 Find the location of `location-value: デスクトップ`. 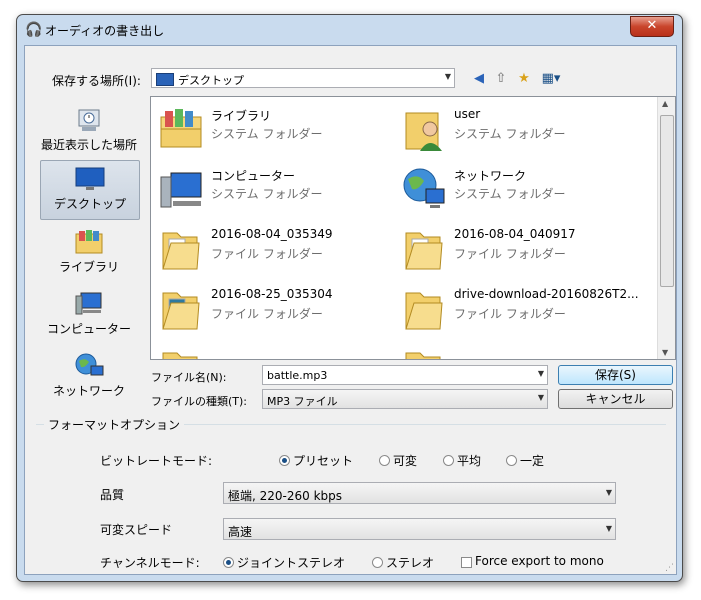

location-value: デスクトップ is located at coordinates (211, 80).